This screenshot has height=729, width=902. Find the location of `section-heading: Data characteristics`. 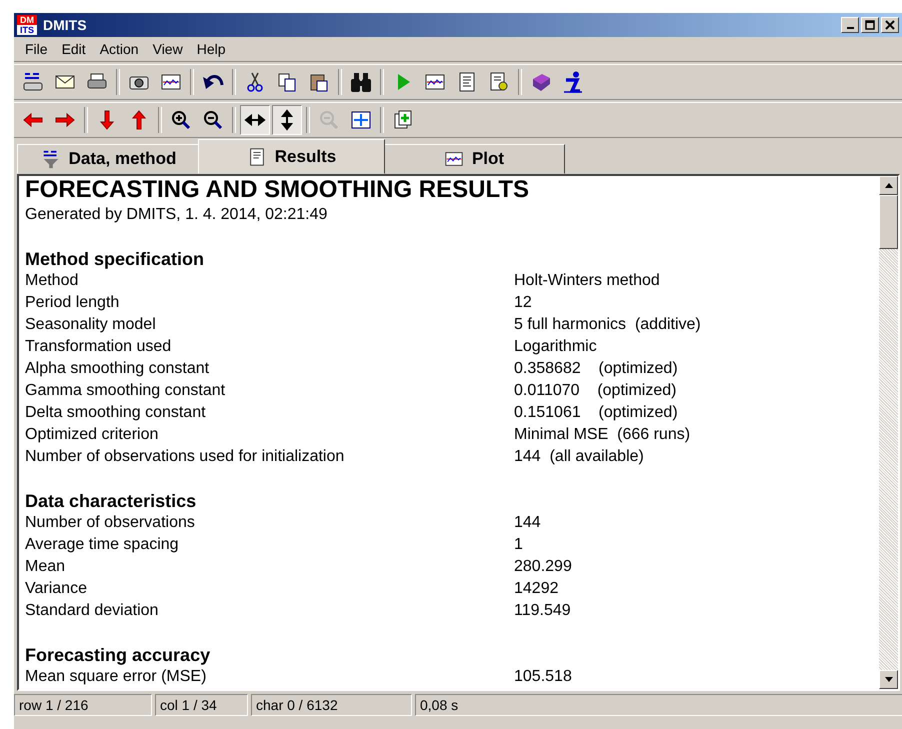

section-heading: Data characteristics is located at coordinates (111, 501).